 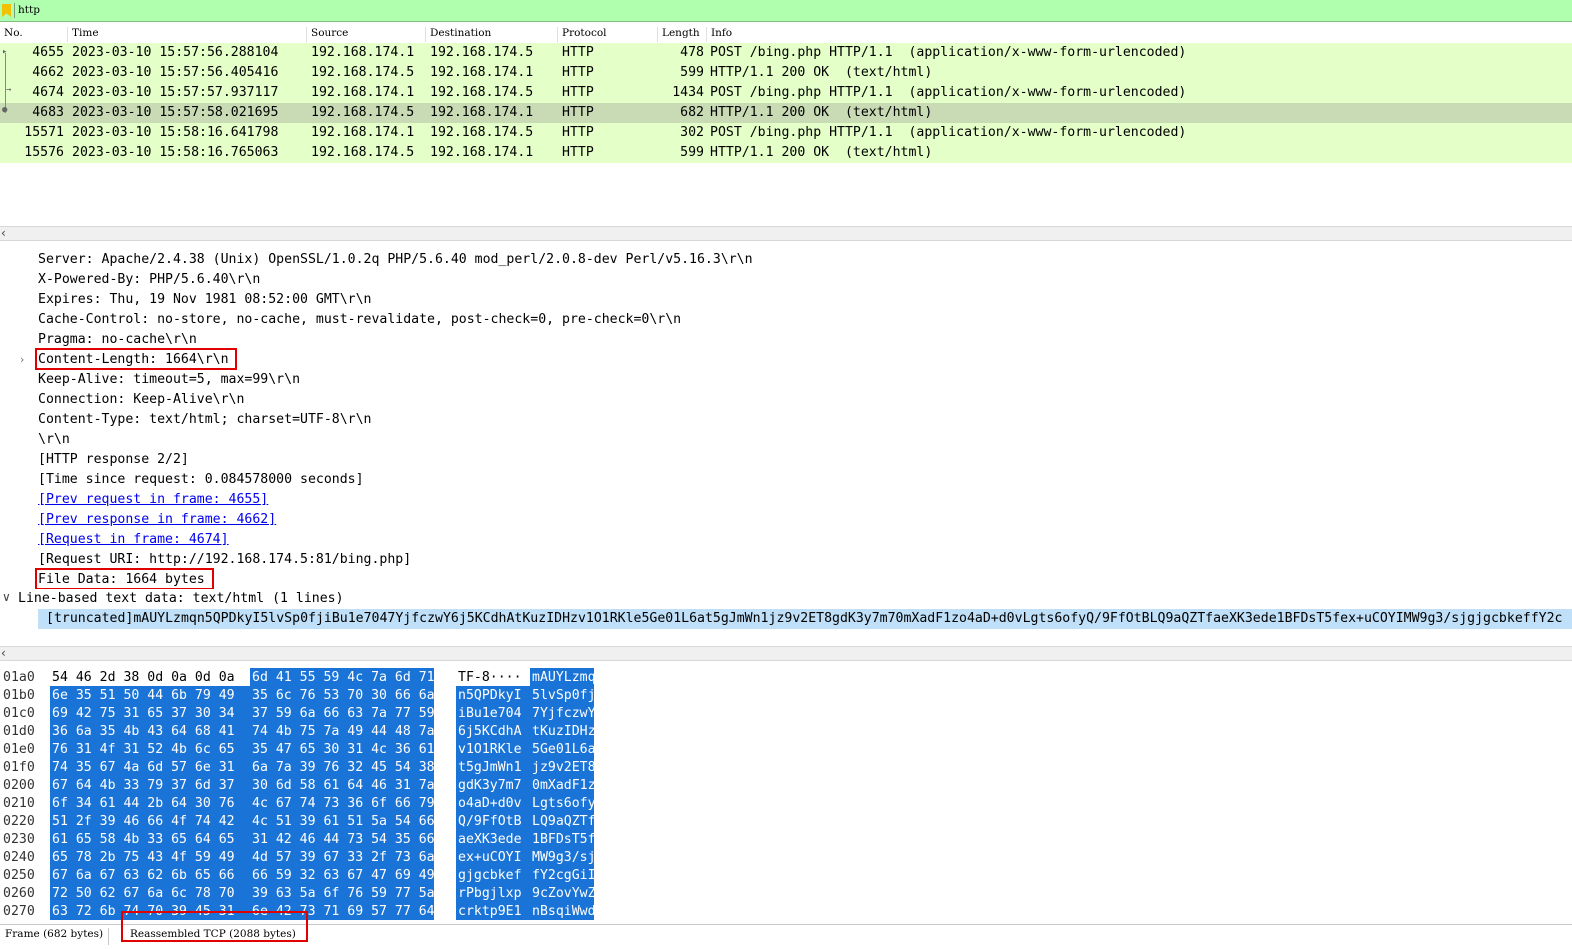 What do you see at coordinates (563, 803) in the screenshot?
I see `ascii-group-2: Lgts6ofy` at bounding box center [563, 803].